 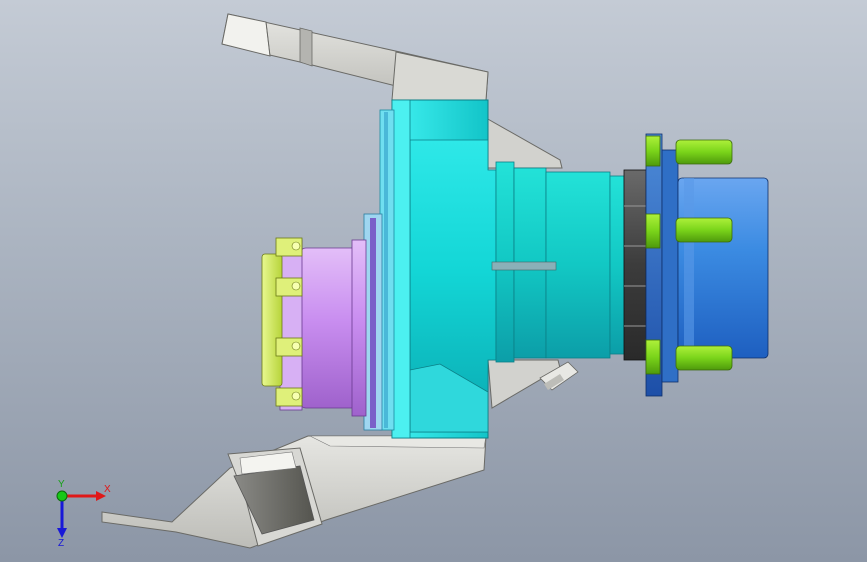 What do you see at coordinates (107, 489) in the screenshot?
I see `x-axis-label: X` at bounding box center [107, 489].